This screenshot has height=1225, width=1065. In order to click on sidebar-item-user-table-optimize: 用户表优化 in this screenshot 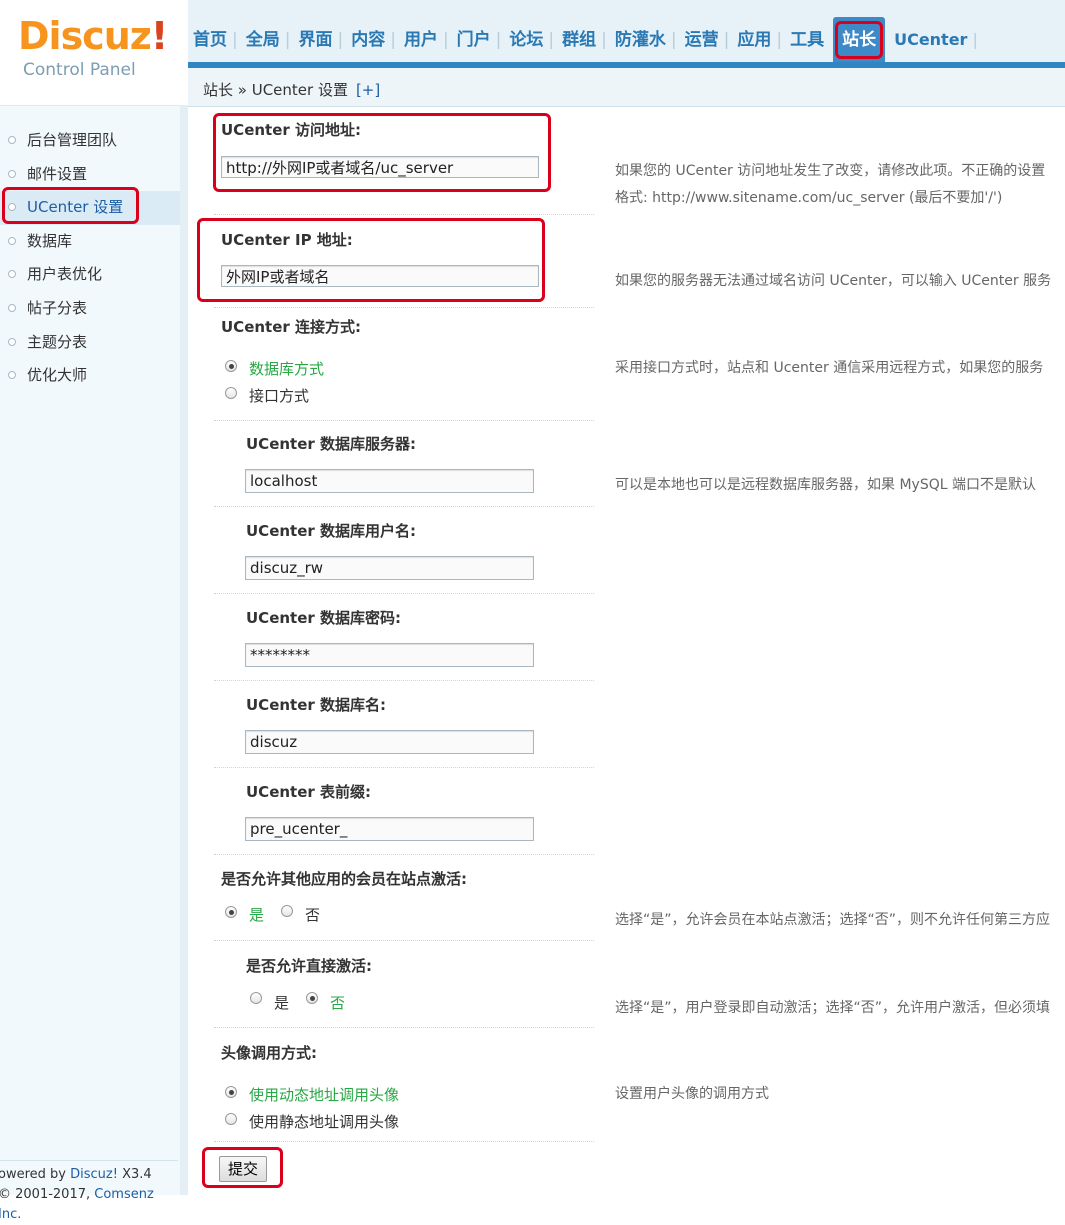, I will do `click(90, 275)`.